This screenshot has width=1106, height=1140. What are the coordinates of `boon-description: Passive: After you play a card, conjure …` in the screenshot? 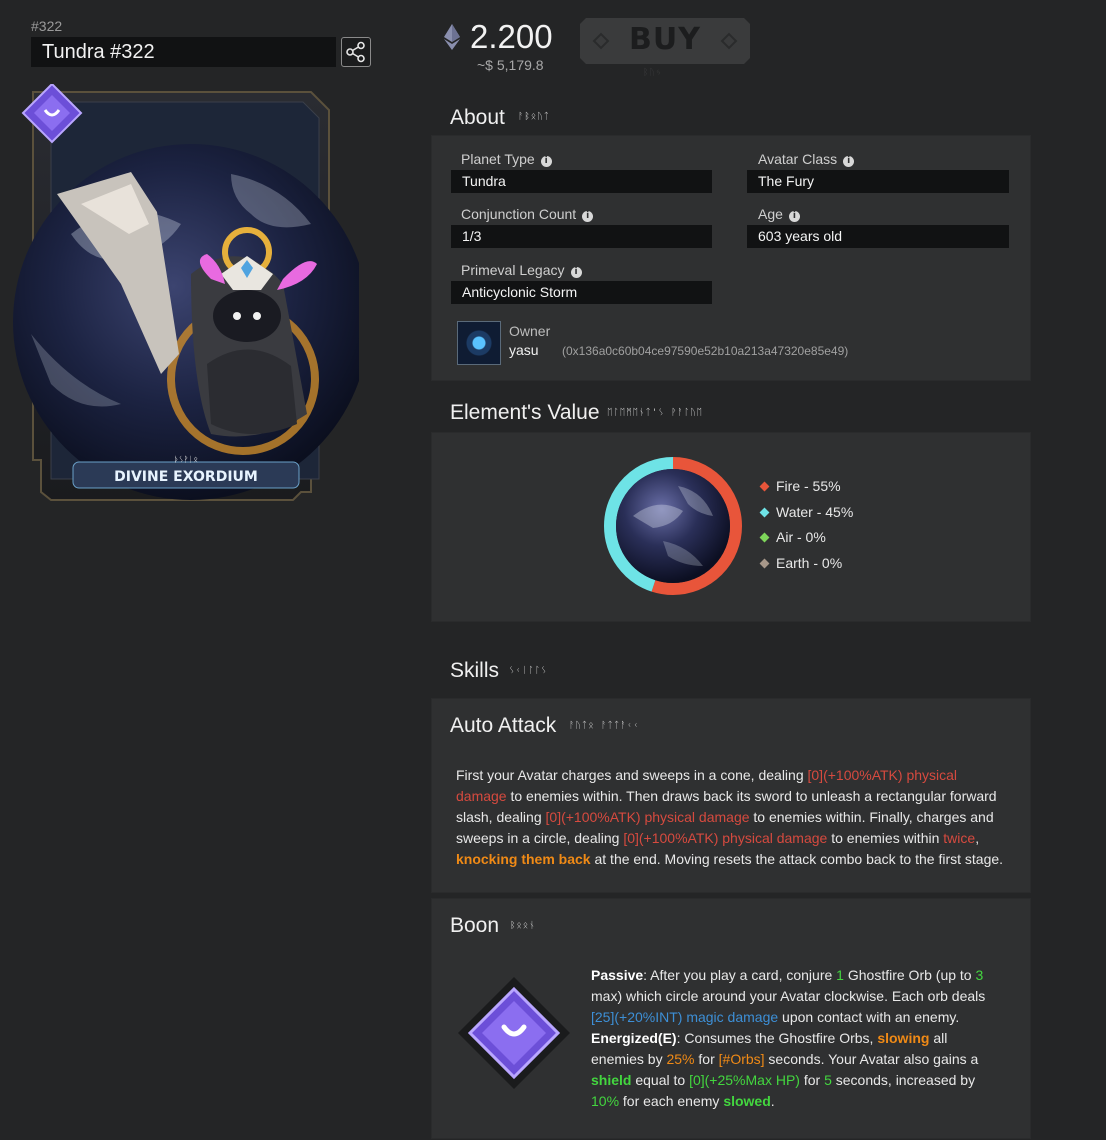 It's located at (796, 1038).